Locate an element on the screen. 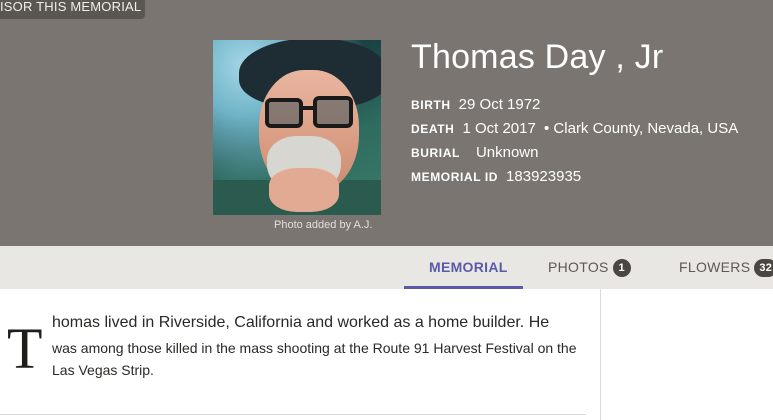 This screenshot has width=773, height=420. birth-value: 29 Oct 1972 is located at coordinates (499, 104).